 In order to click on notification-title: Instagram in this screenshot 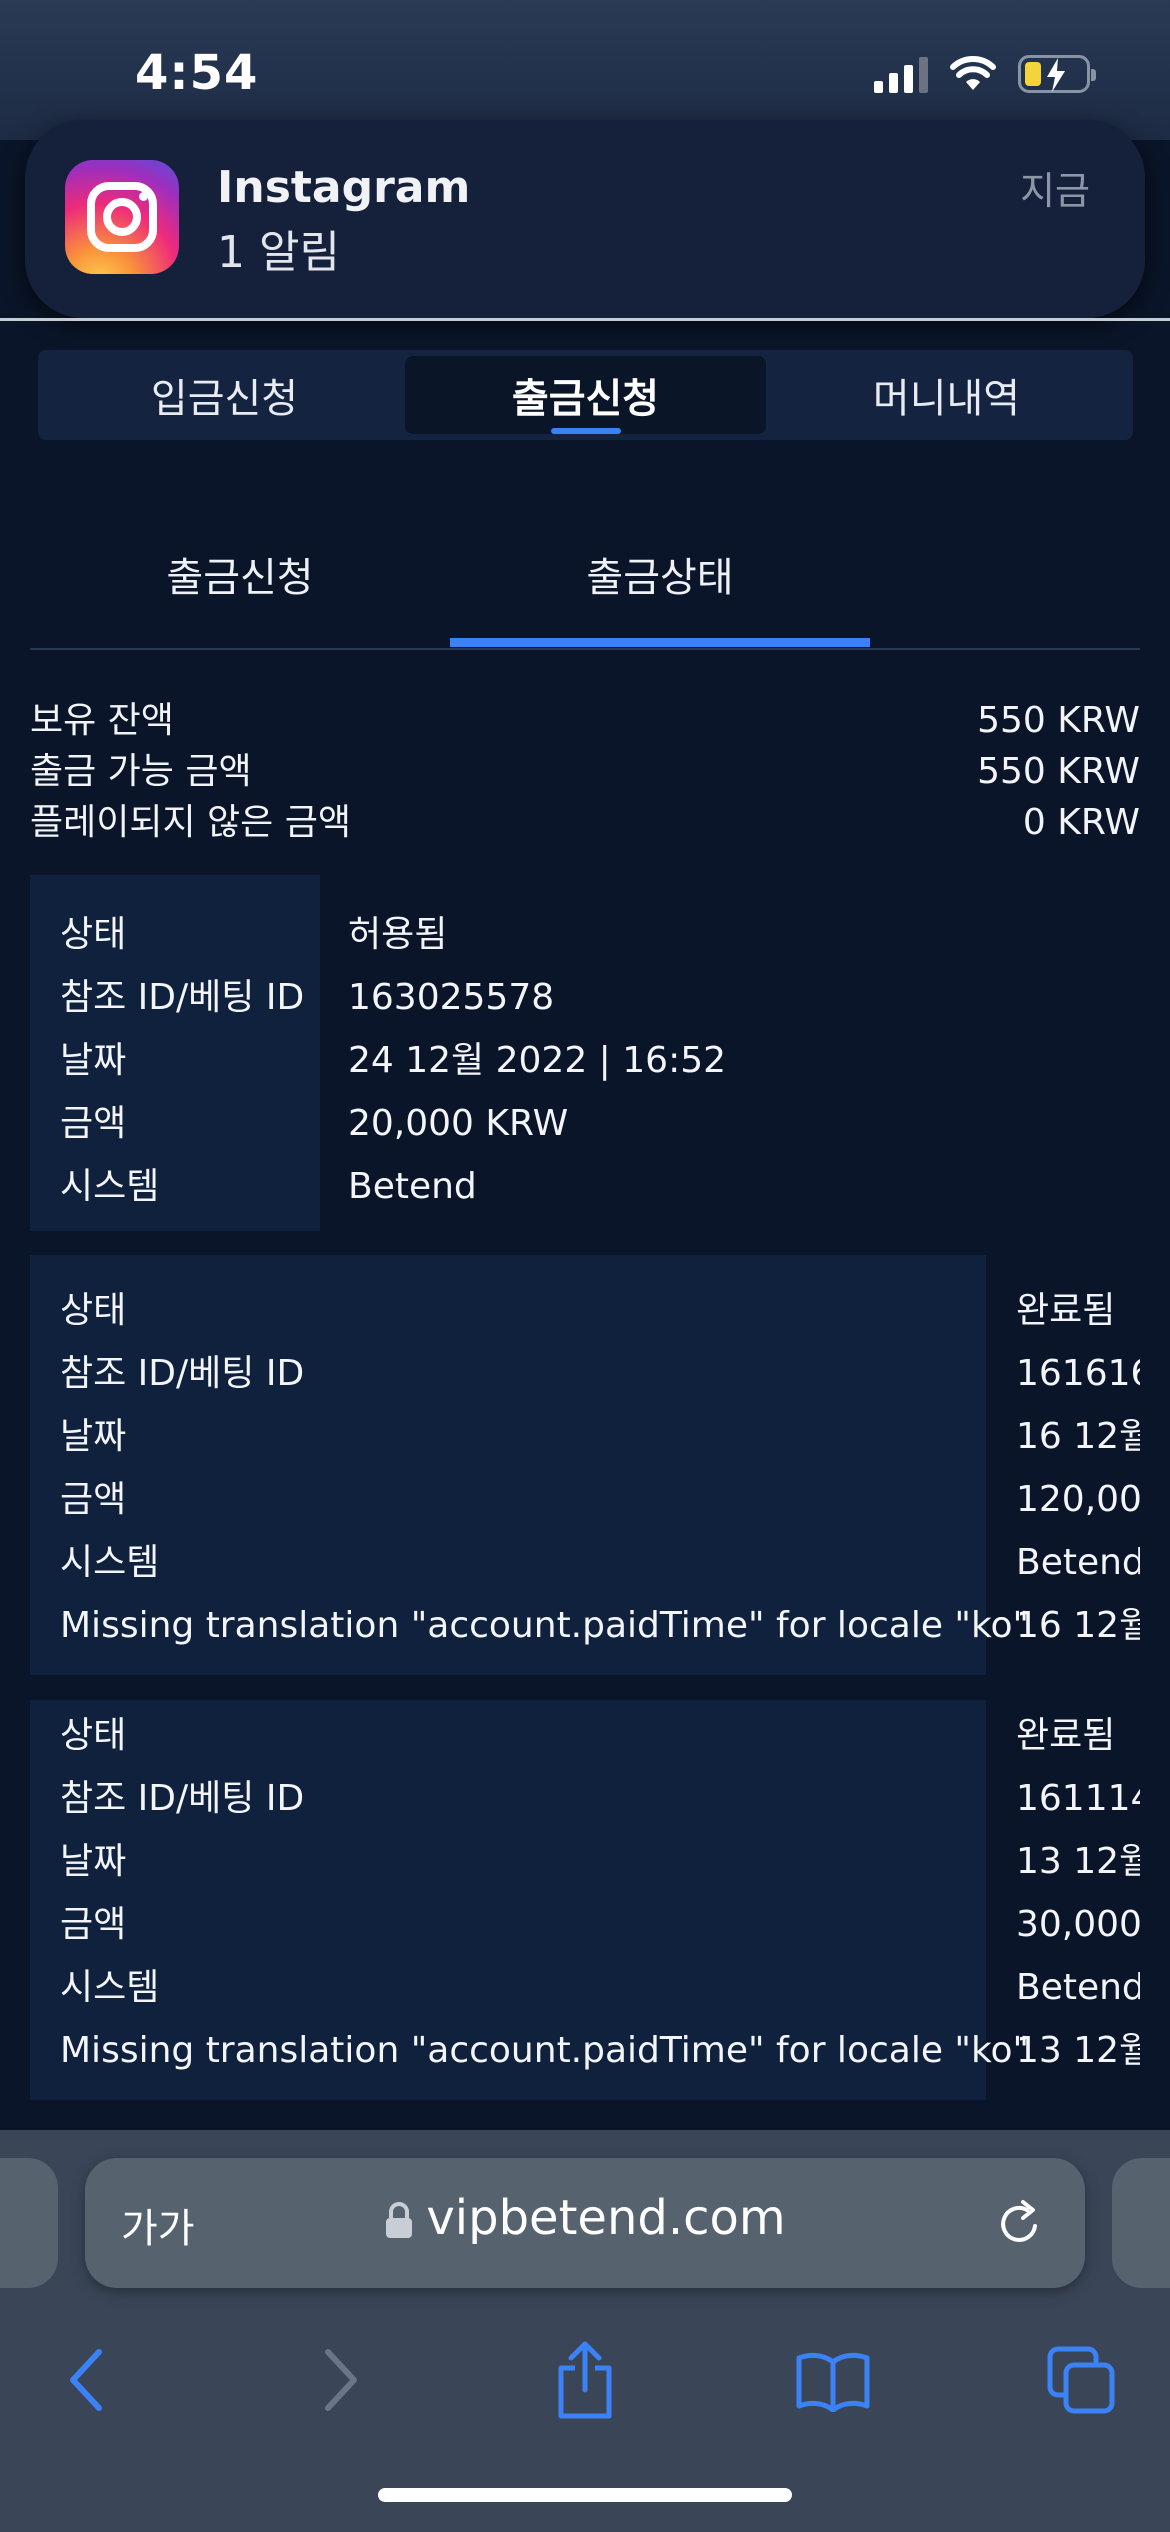, I will do `click(344, 187)`.